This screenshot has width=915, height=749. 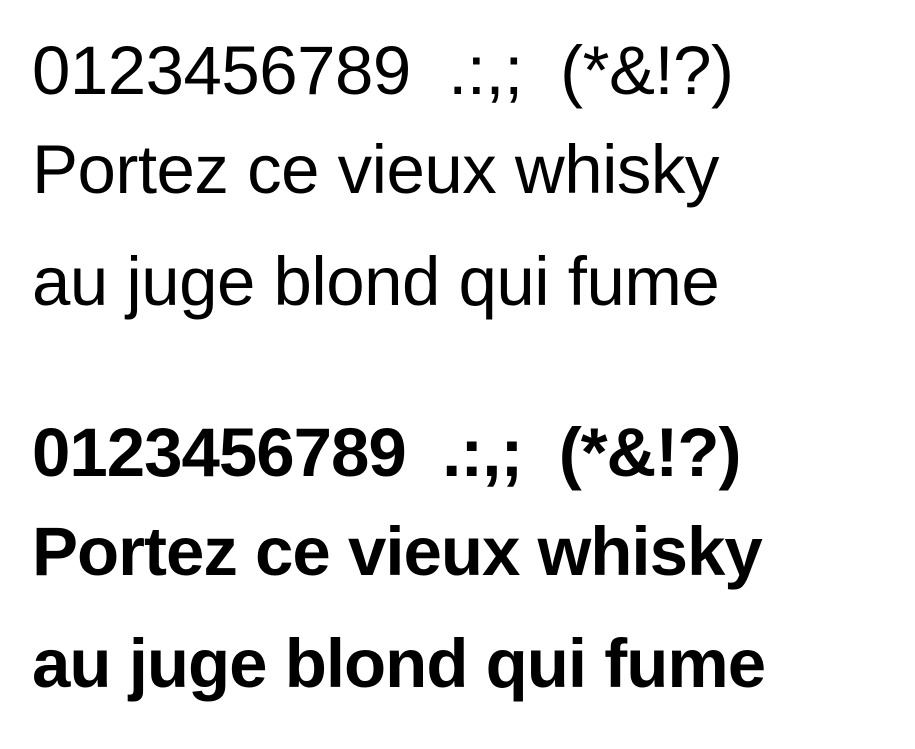 I want to click on regular-pangram-line-1: Portez ce vieux whisky, so click(x=375, y=169).